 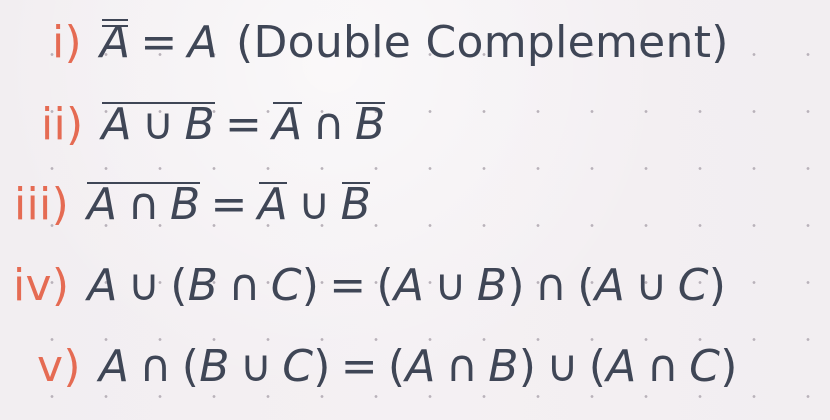 I want to click on identity-number: iii), so click(x=42, y=204).